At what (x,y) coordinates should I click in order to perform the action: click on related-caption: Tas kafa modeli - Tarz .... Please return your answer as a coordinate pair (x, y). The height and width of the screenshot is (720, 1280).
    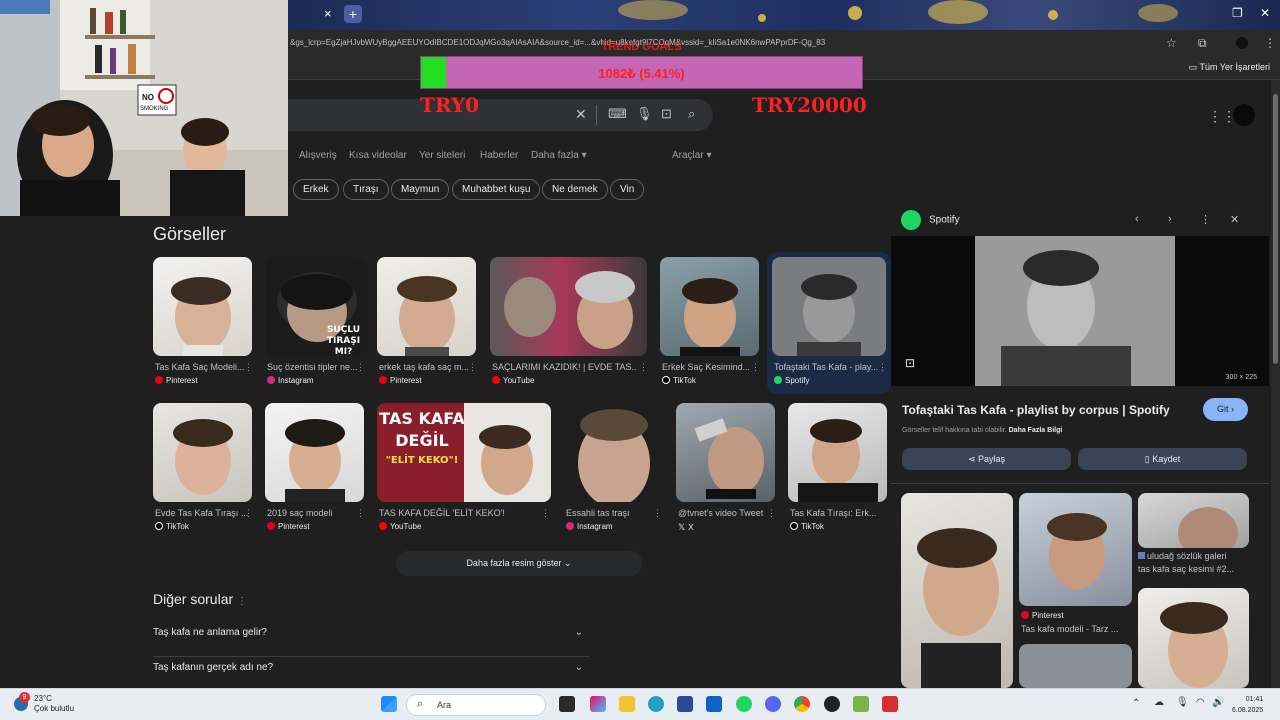
    Looking at the image, I should click on (1075, 629).